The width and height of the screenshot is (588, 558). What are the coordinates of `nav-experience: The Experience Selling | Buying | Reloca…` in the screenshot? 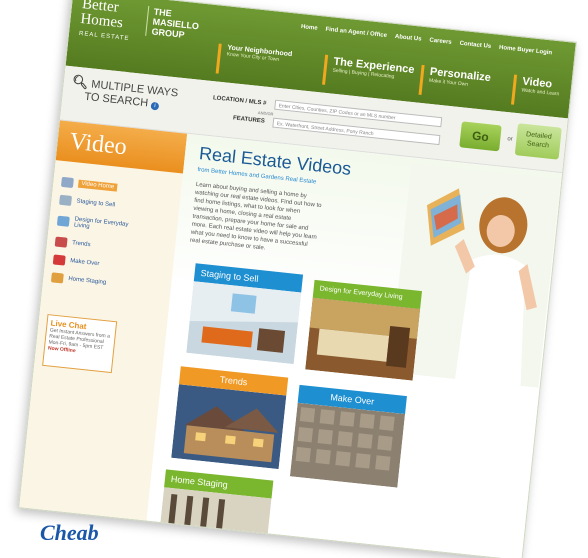 It's located at (372, 74).